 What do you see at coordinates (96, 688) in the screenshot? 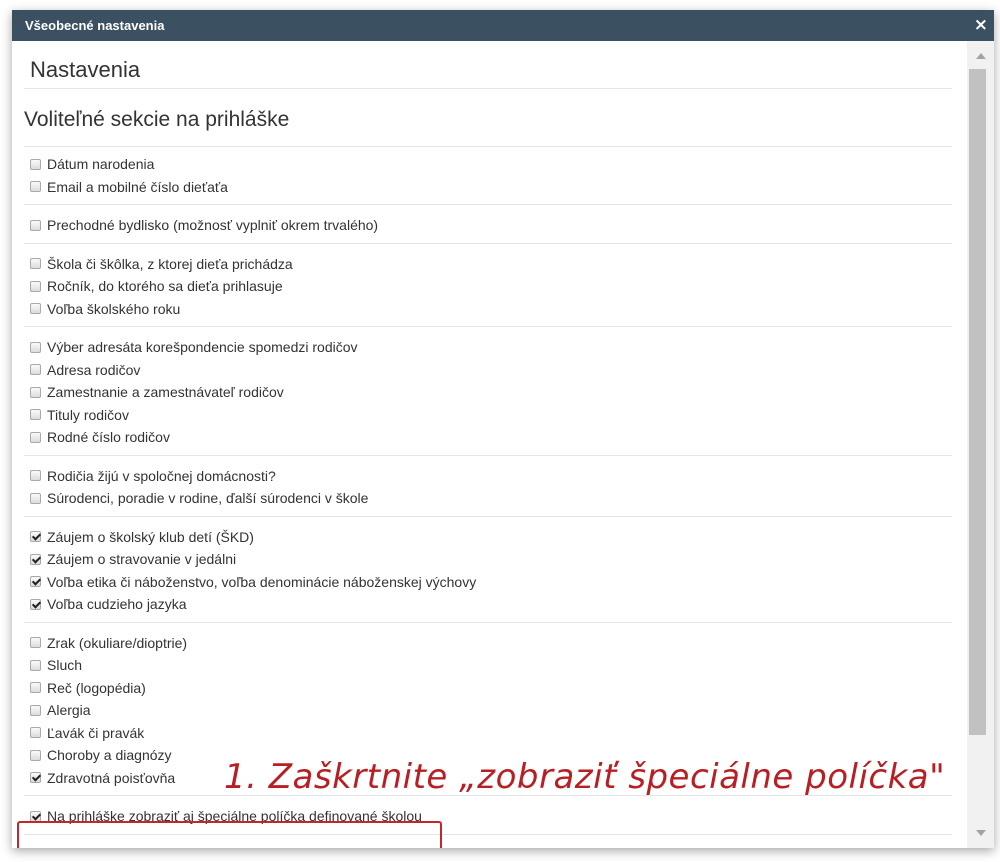
I see `checkbox-label: Reč (logopédia)` at bounding box center [96, 688].